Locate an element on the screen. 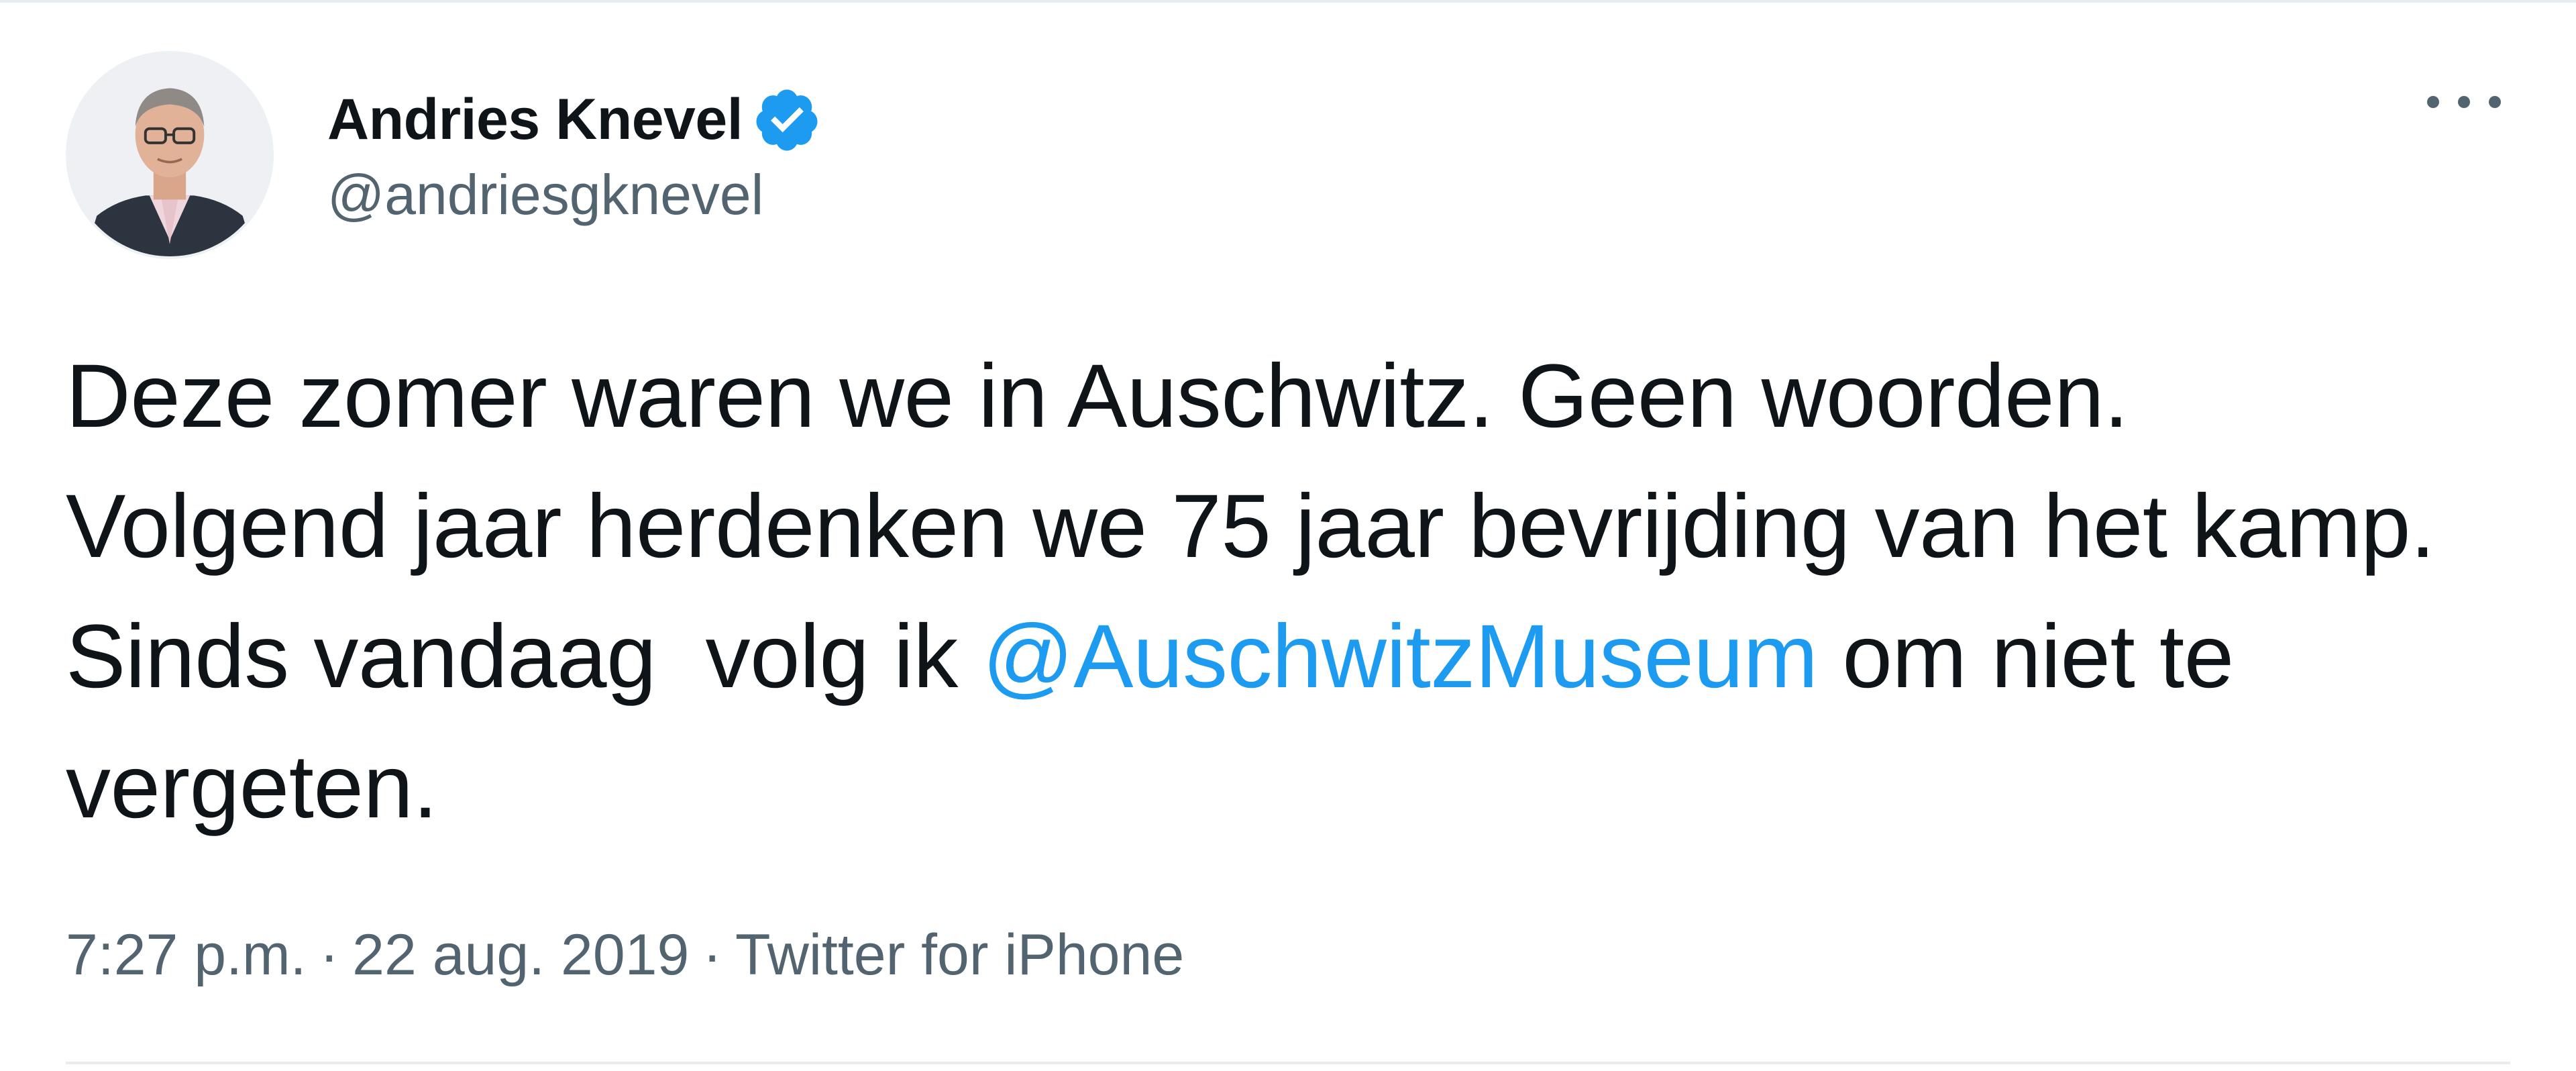 Image resolution: width=2576 pixels, height=1071 pixels. name-row: Andries Knevel is located at coordinates (574, 120).